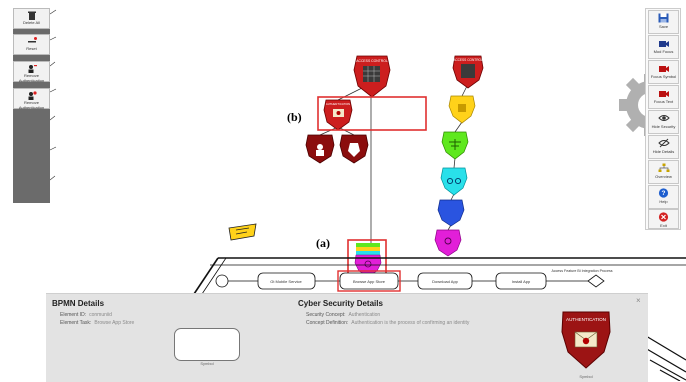 This screenshot has height=382, width=686. I want to click on focus-symbol-button: Focus Symbol, so click(663, 72).